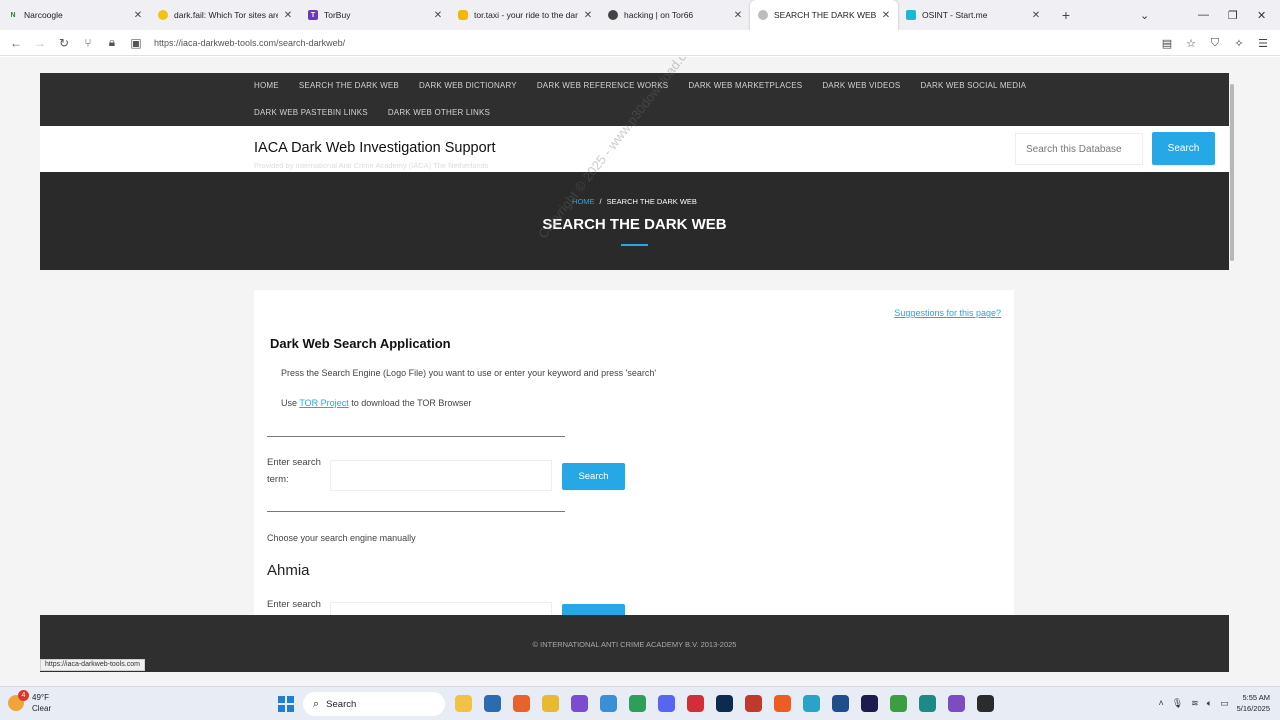 Image resolution: width=1280 pixels, height=720 pixels. What do you see at coordinates (316, 703) in the screenshot?
I see `search-icon: ⌕` at bounding box center [316, 703].